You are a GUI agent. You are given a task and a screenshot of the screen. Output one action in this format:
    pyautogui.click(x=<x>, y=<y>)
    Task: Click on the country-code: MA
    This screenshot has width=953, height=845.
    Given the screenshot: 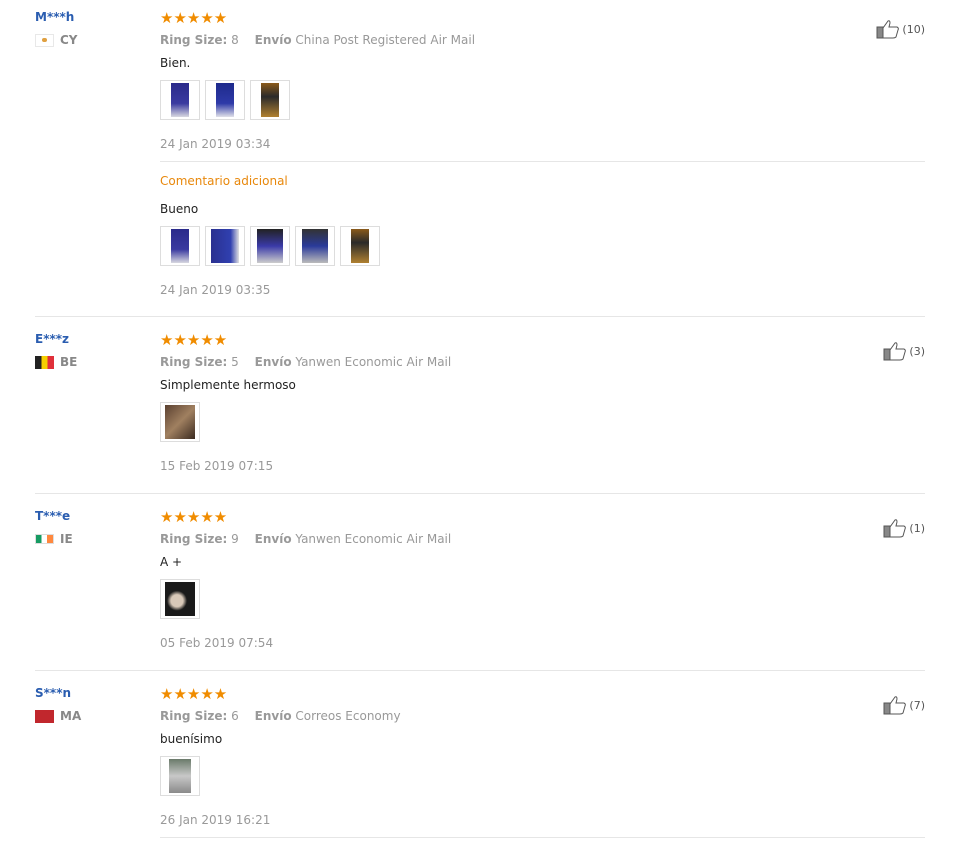 What is the action you would take?
    pyautogui.click(x=71, y=716)
    